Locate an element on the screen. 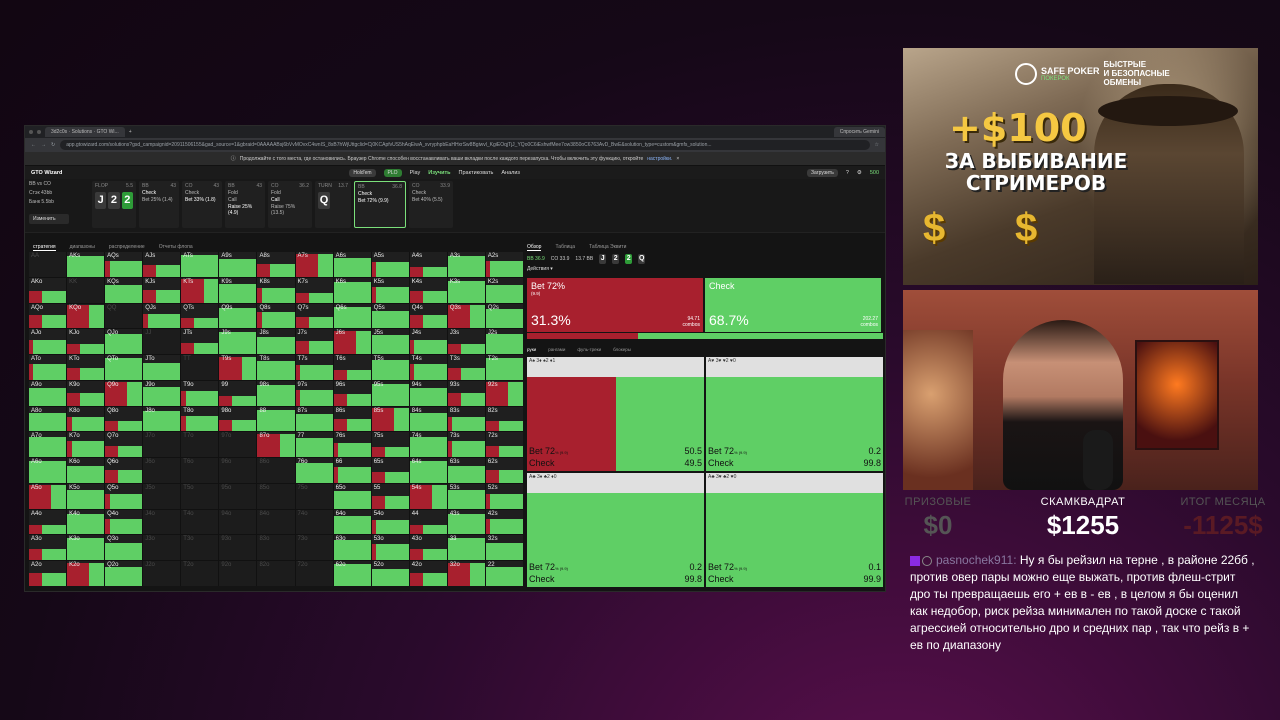 The width and height of the screenshot is (1280, 720). hand-cell: 88 is located at coordinates (276, 419).